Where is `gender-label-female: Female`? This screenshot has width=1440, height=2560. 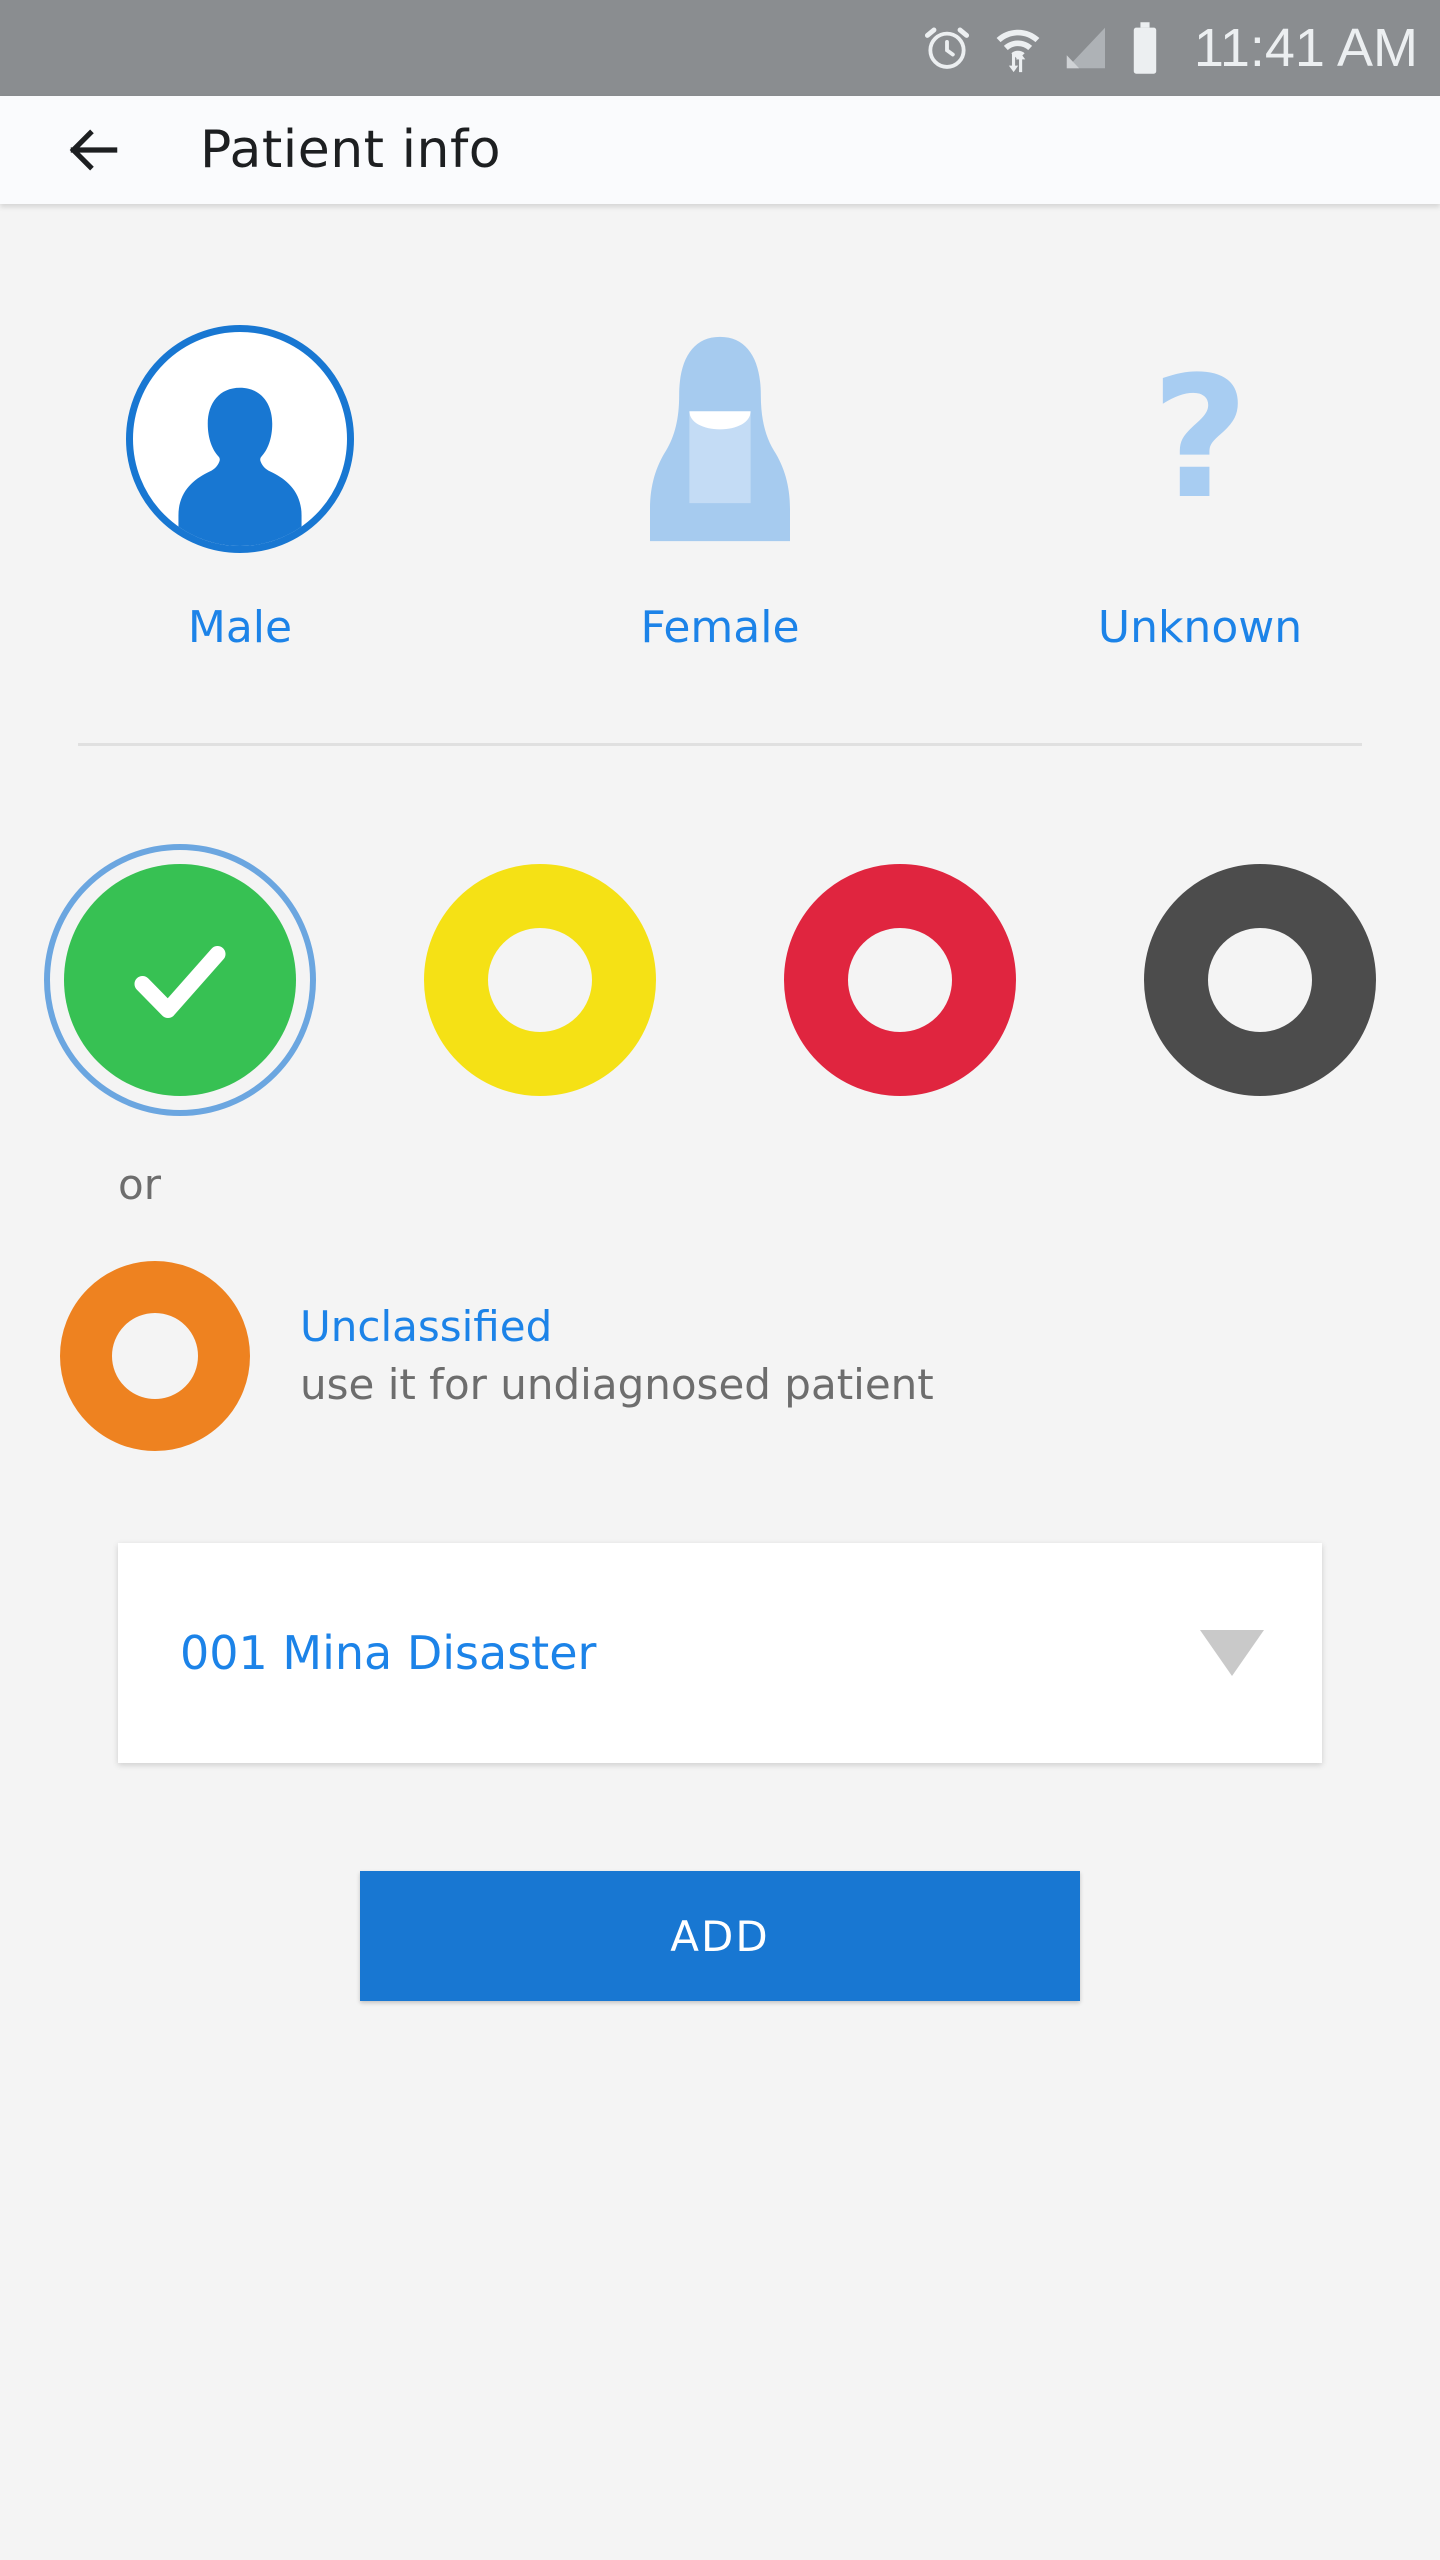 gender-label-female: Female is located at coordinates (720, 627).